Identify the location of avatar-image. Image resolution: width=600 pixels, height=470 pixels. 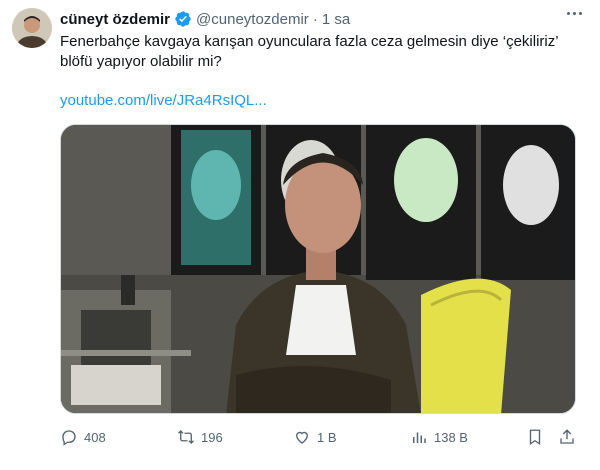
(32, 28).